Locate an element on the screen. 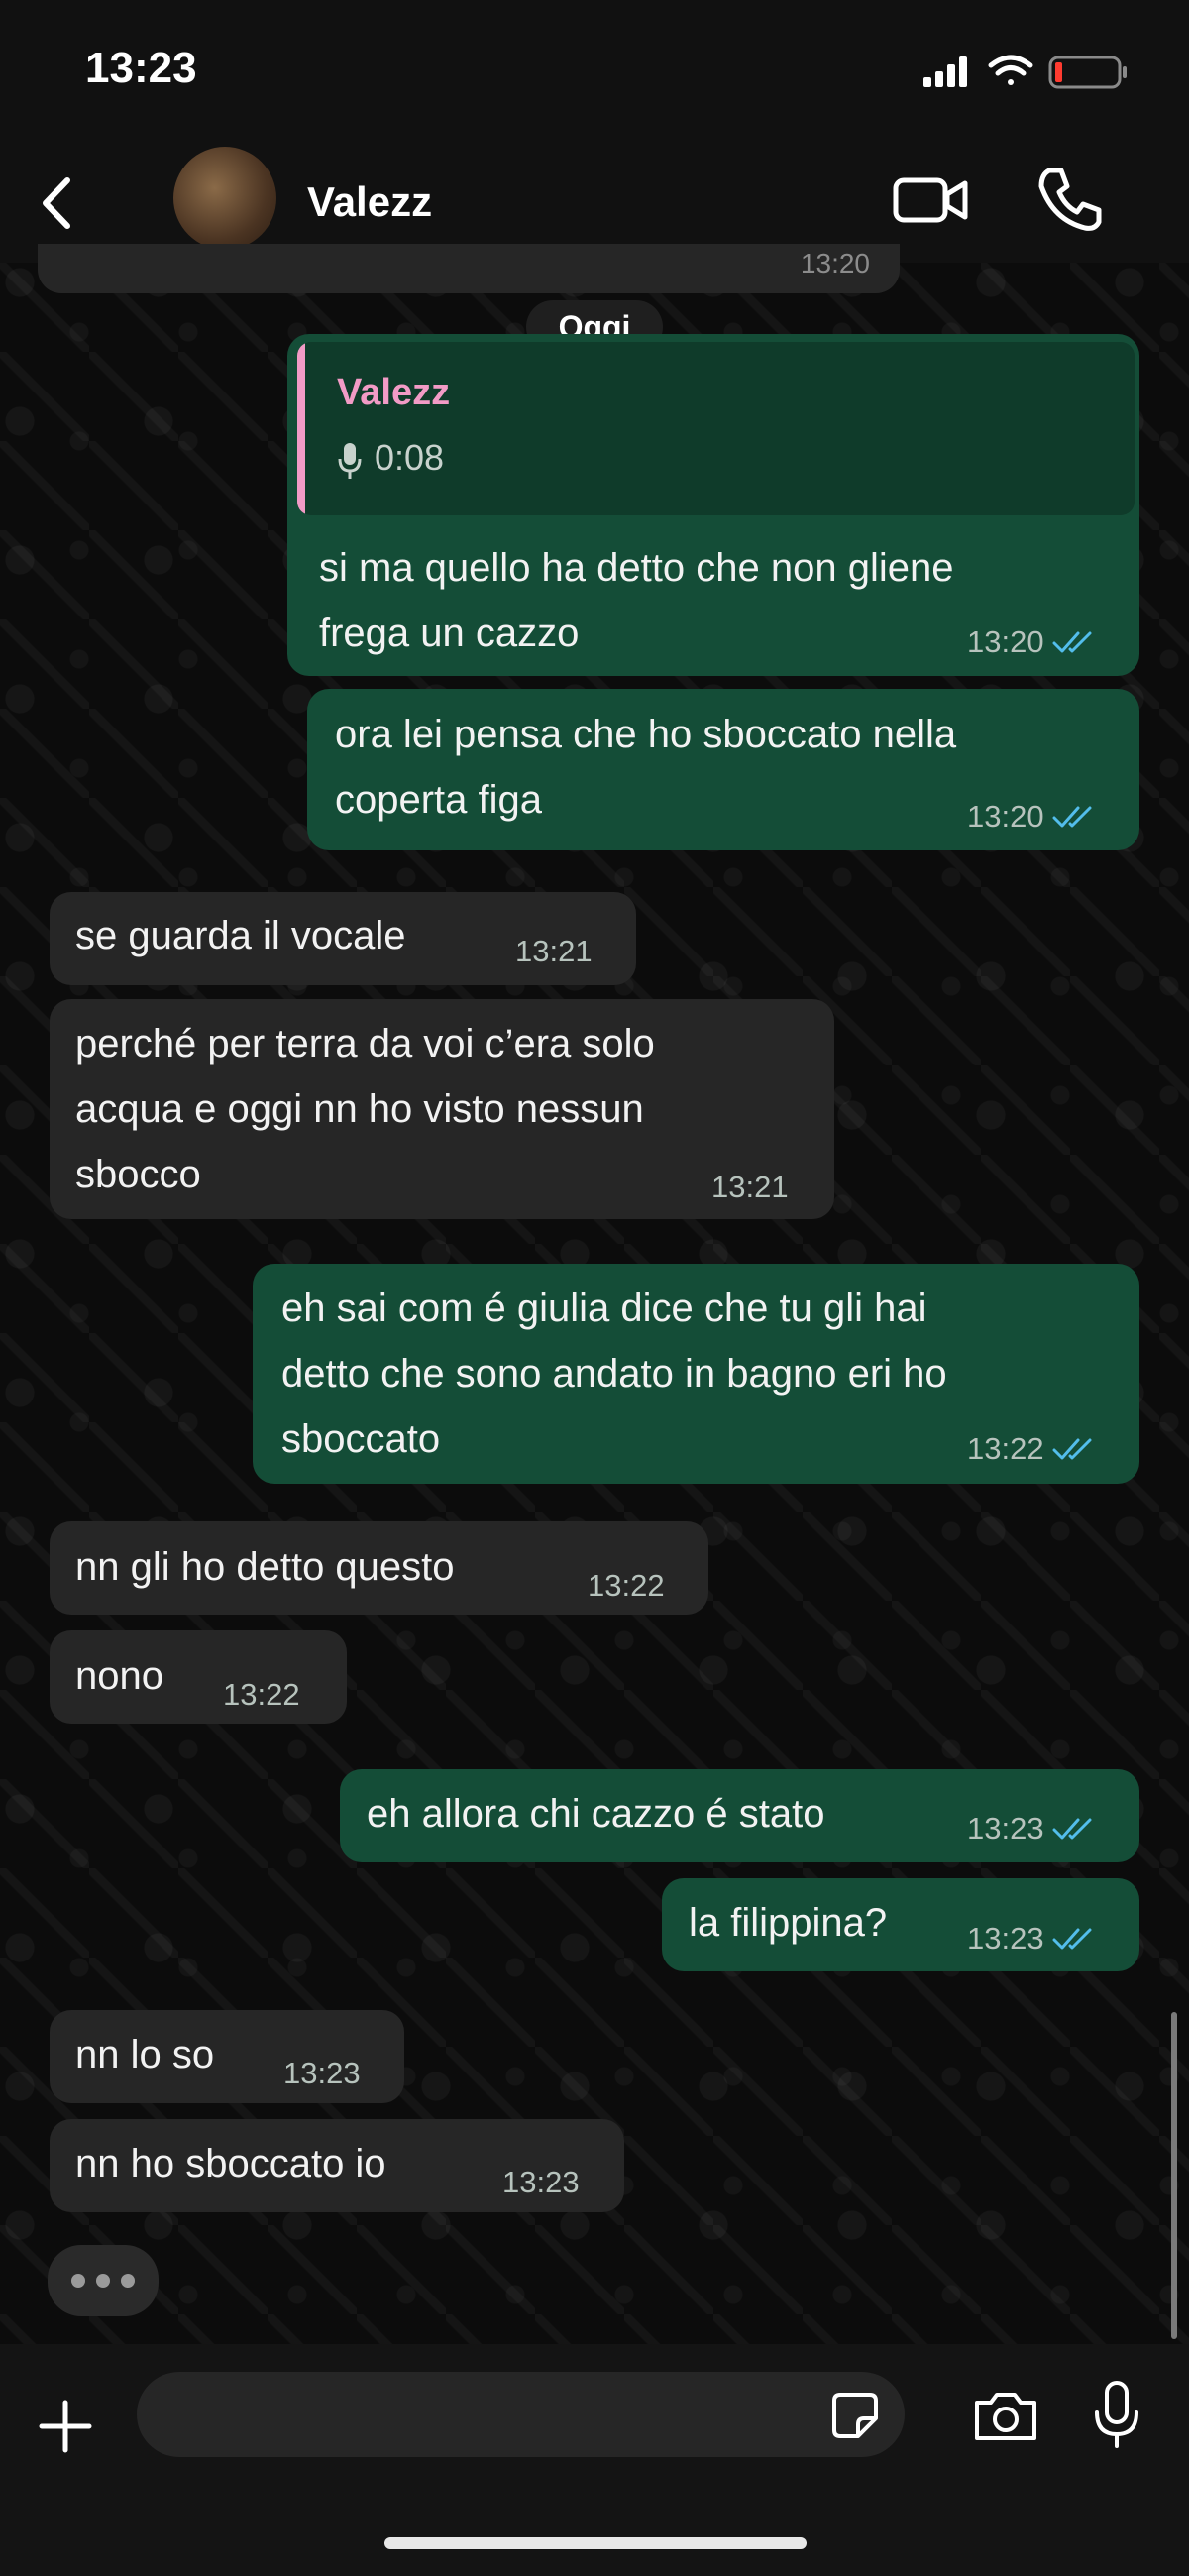 The width and height of the screenshot is (1189, 2576). message-line: acqua e oggi nn ho visto nessun is located at coordinates (360, 1109).